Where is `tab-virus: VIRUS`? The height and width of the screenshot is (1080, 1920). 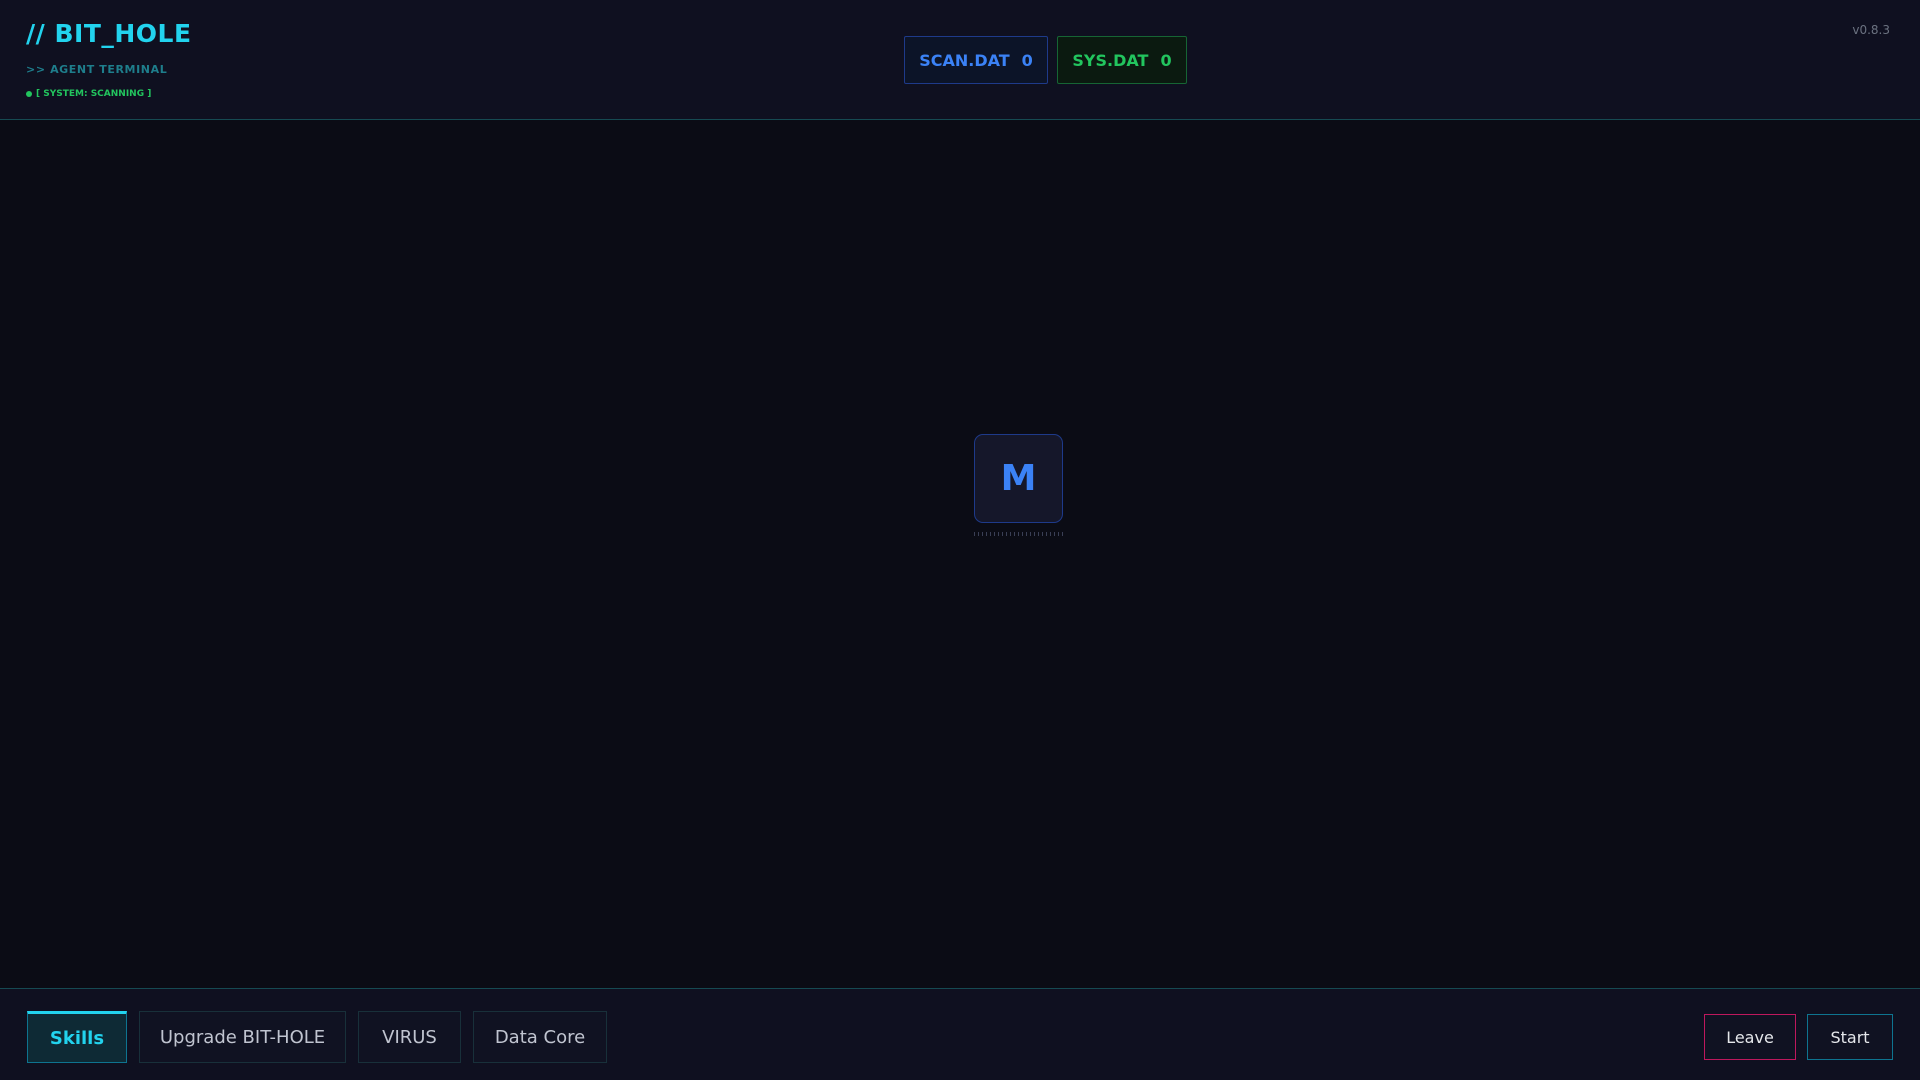
tab-virus: VIRUS is located at coordinates (409, 1037).